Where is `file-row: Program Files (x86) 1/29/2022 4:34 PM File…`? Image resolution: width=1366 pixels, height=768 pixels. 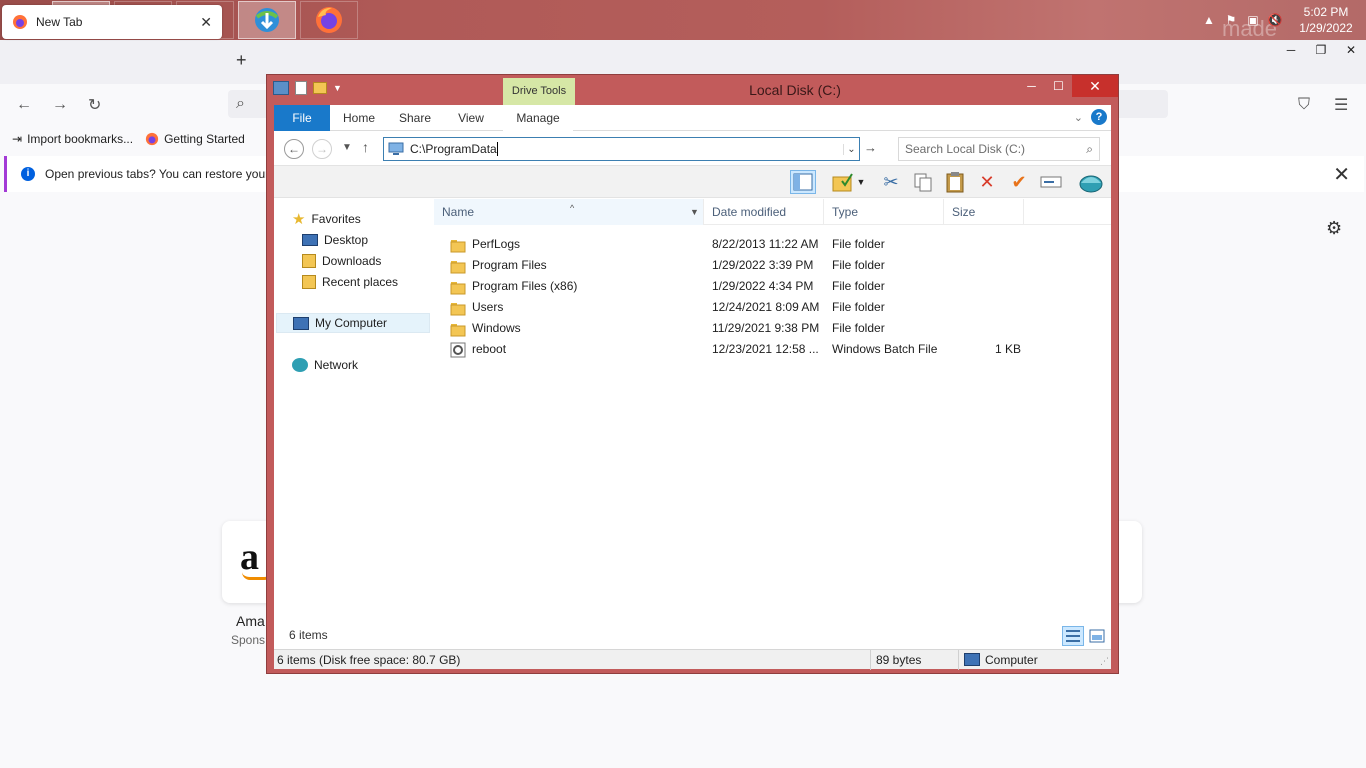
file-row: Program Files (x86) 1/29/2022 4:34 PM File… is located at coordinates (772, 286).